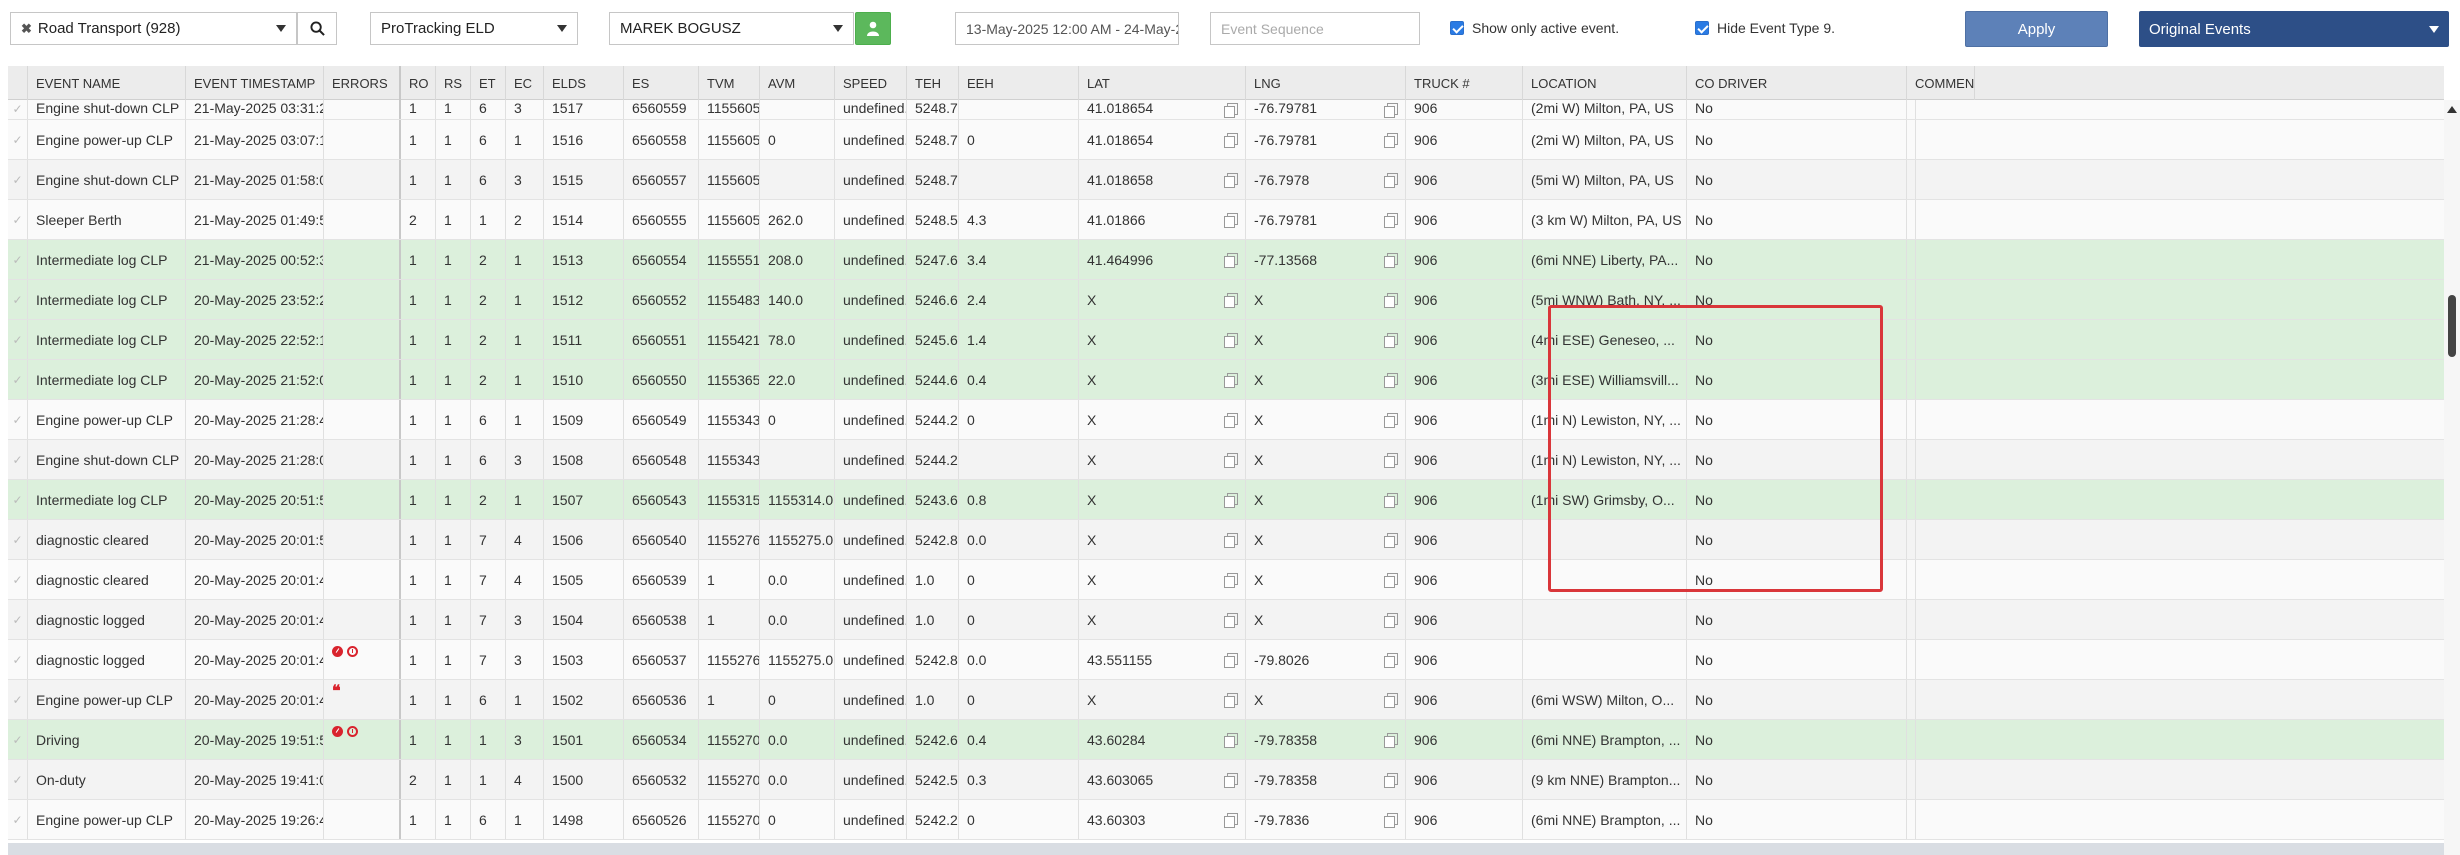 The width and height of the screenshot is (2460, 855). I want to click on header-lat: LAT, so click(1162, 83).